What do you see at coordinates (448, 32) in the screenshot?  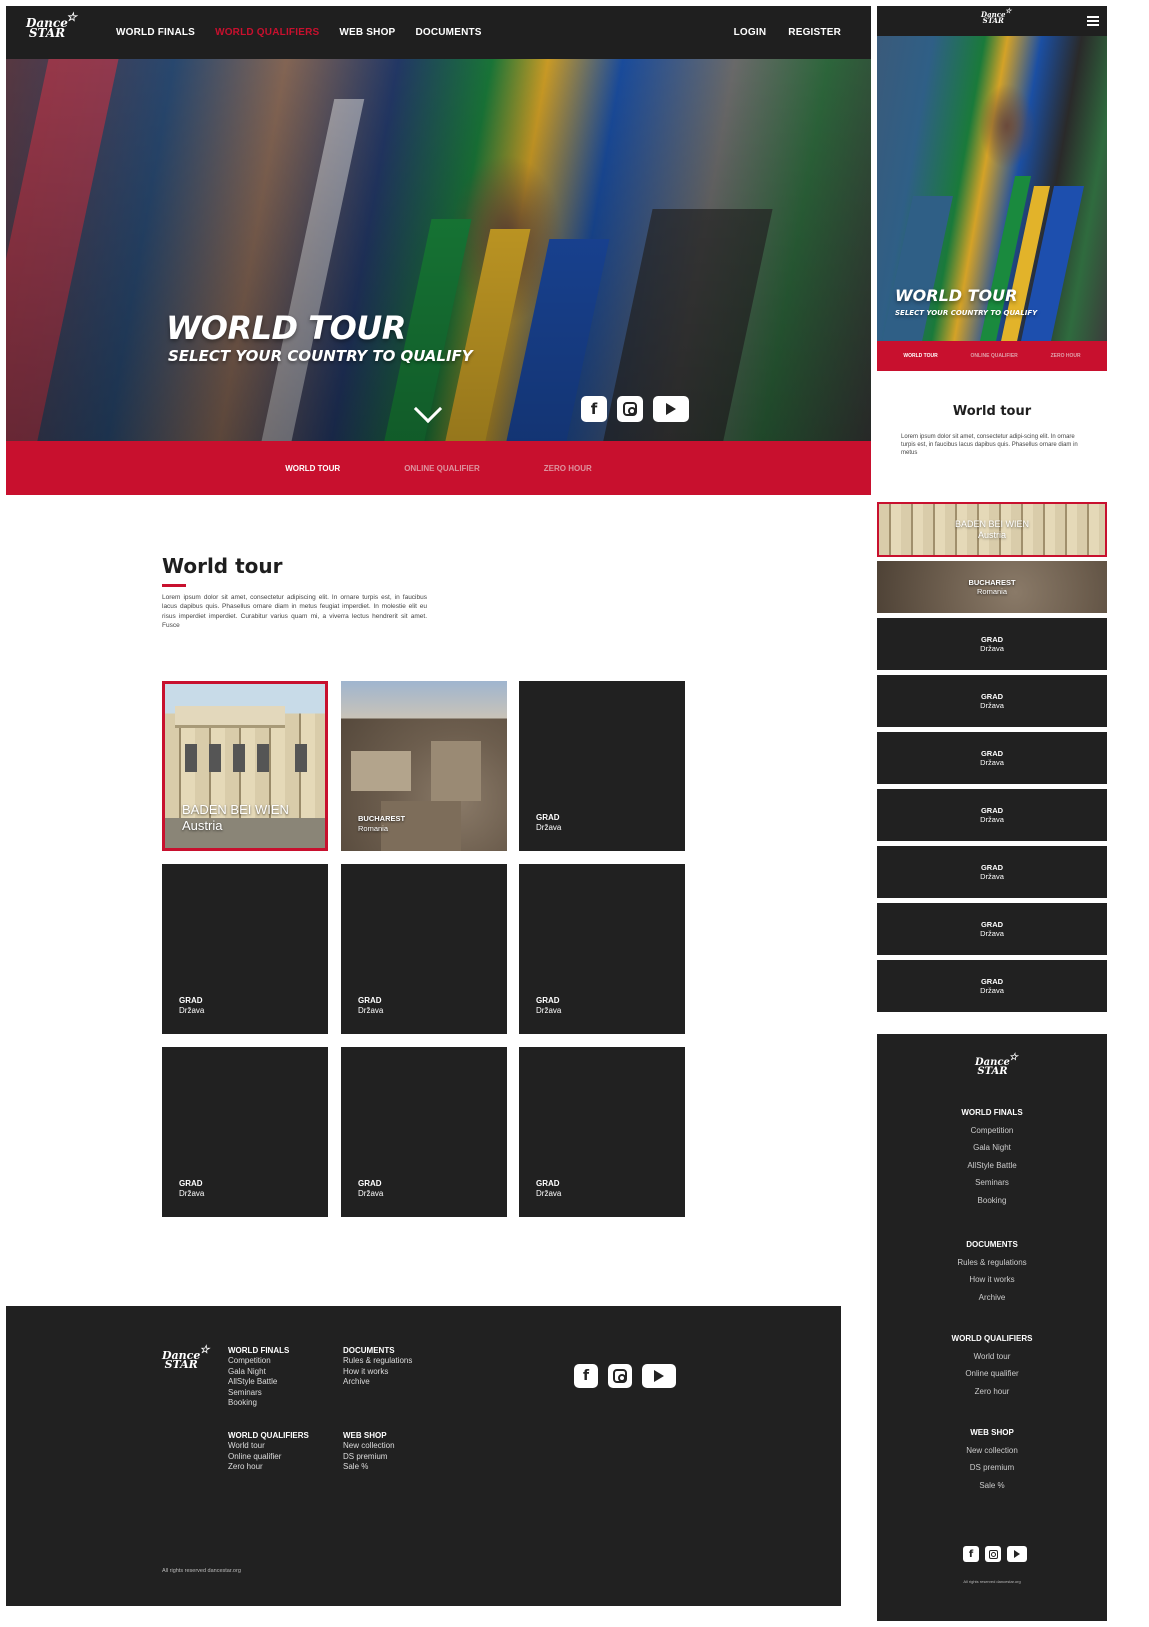 I see `nav-documents: DOCUMENTS` at bounding box center [448, 32].